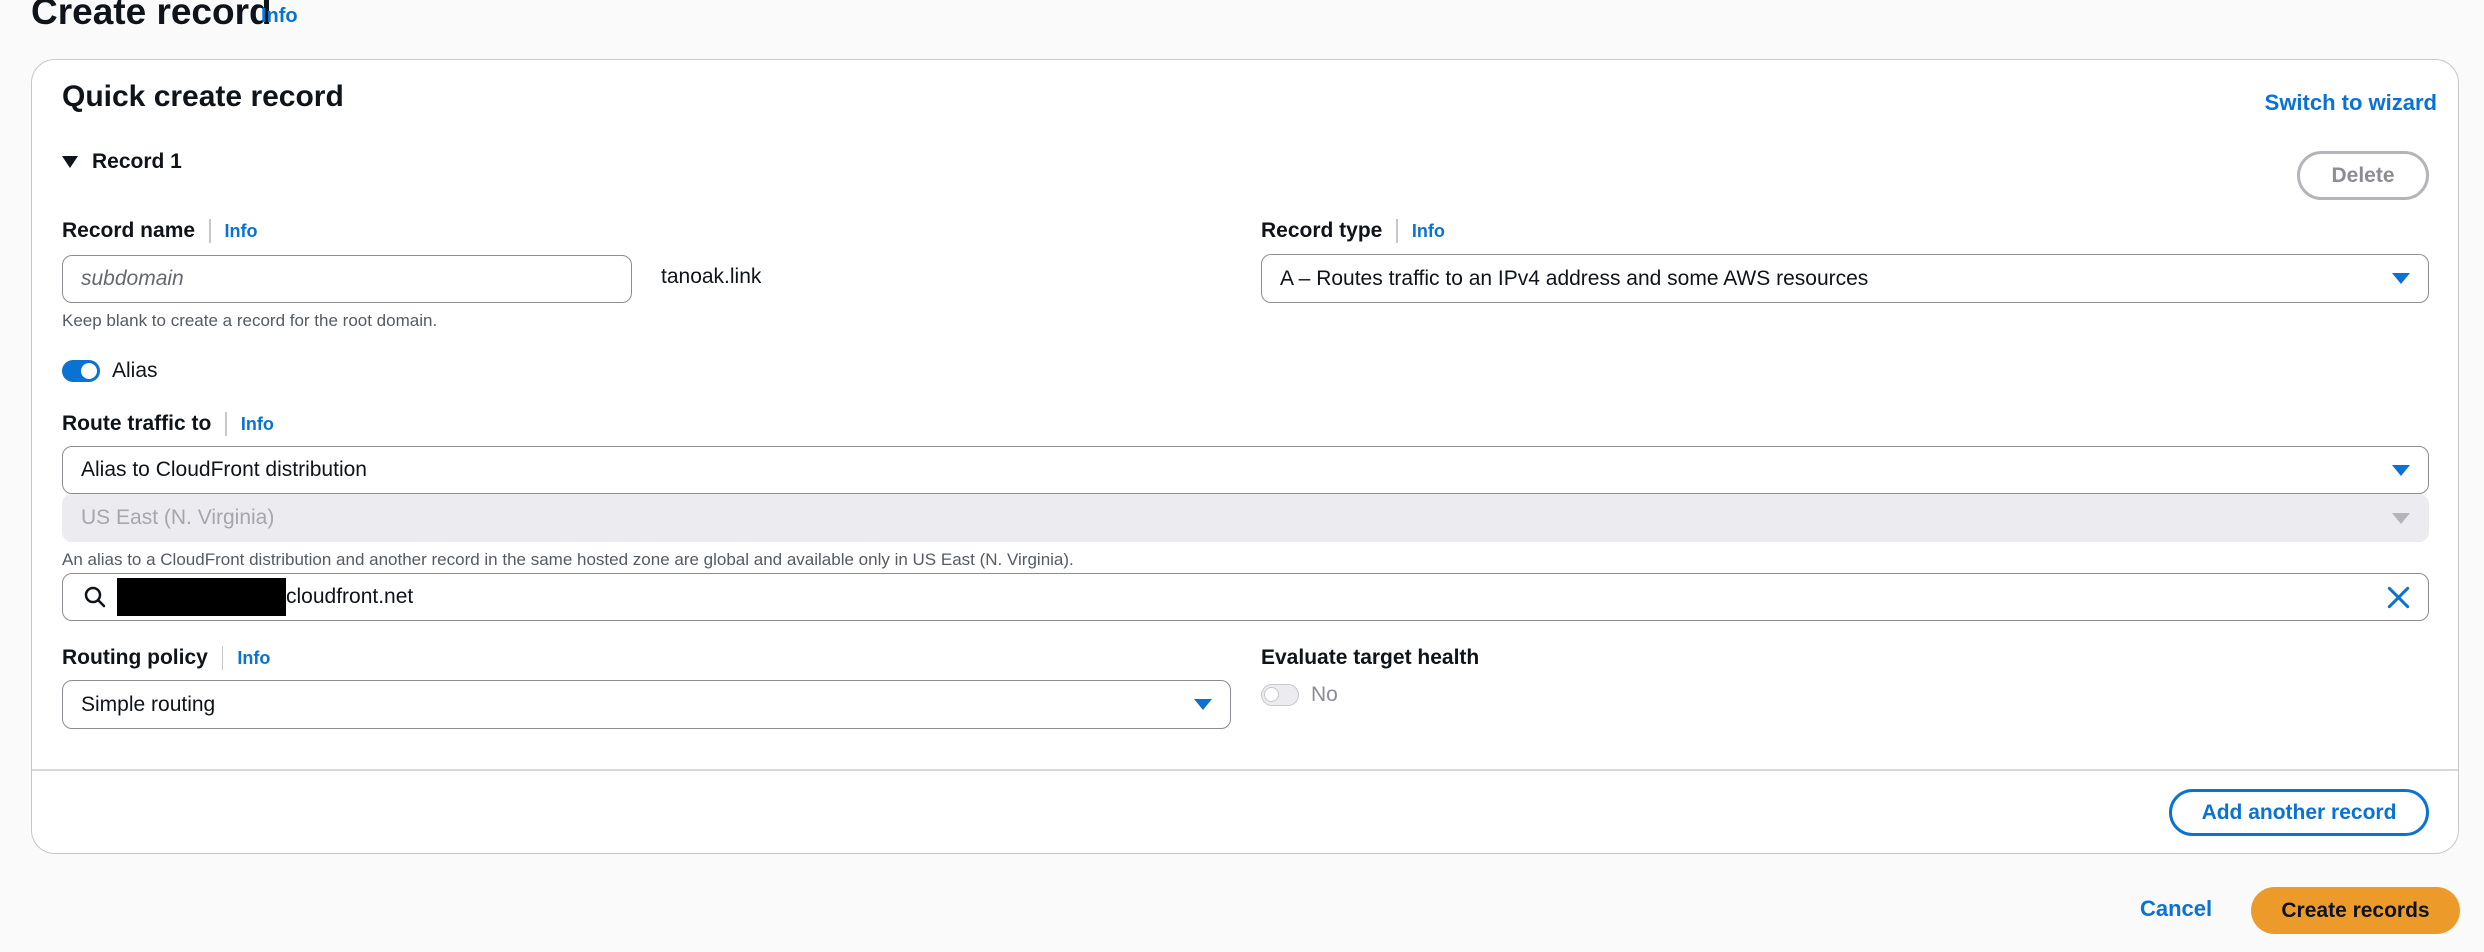 The width and height of the screenshot is (2484, 952). What do you see at coordinates (1245, 518) in the screenshot?
I see `region-select: US East (N. Virginia)` at bounding box center [1245, 518].